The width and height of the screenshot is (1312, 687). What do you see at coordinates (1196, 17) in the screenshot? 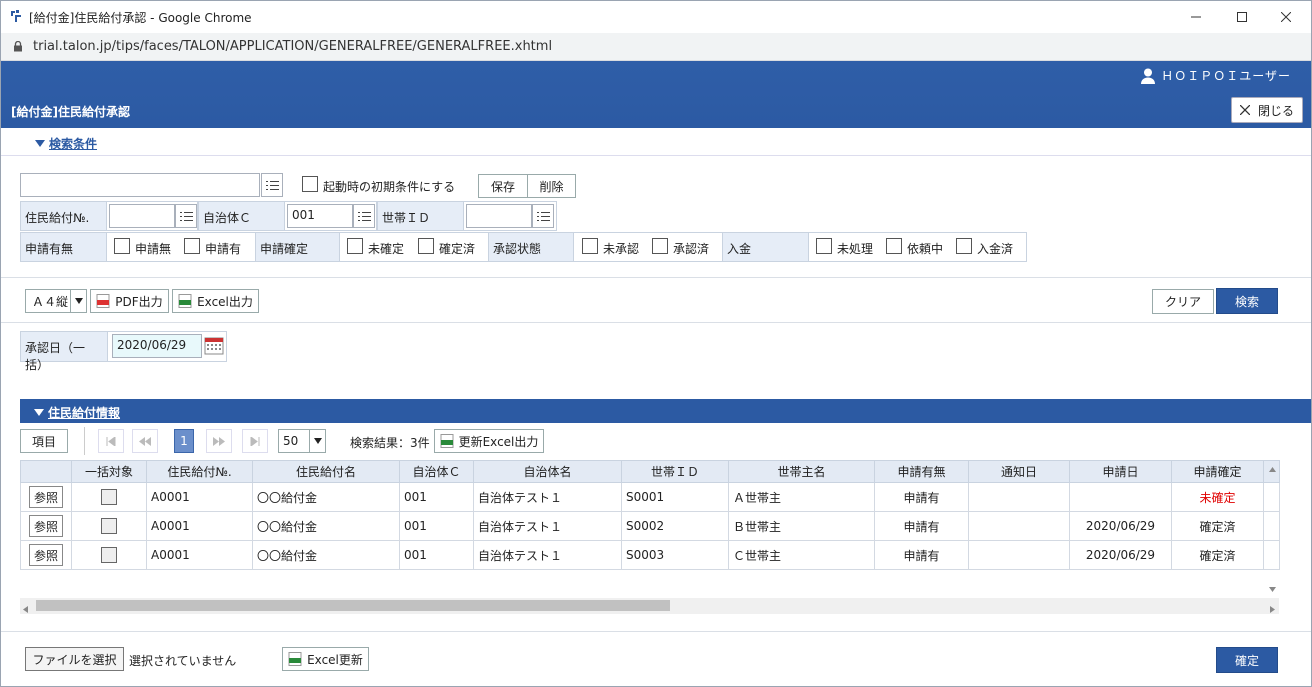
I see `minimize-button` at bounding box center [1196, 17].